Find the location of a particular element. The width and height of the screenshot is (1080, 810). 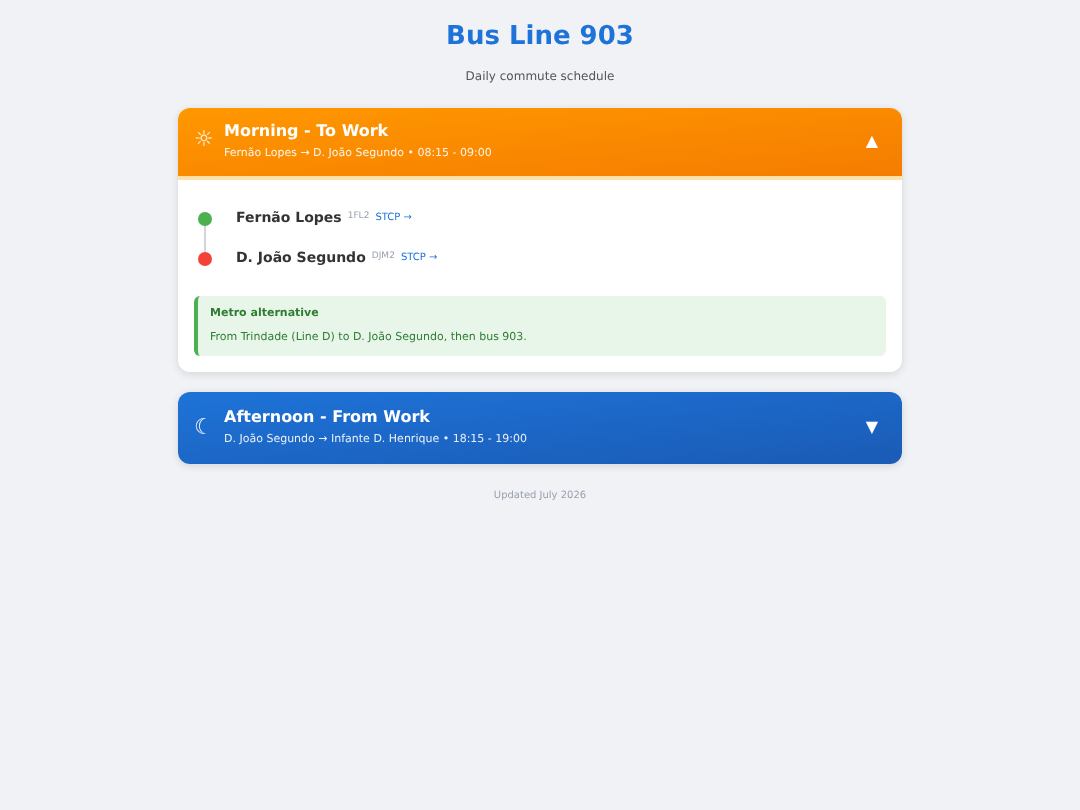

section-title: Afternoon - From Work is located at coordinates (328, 417).